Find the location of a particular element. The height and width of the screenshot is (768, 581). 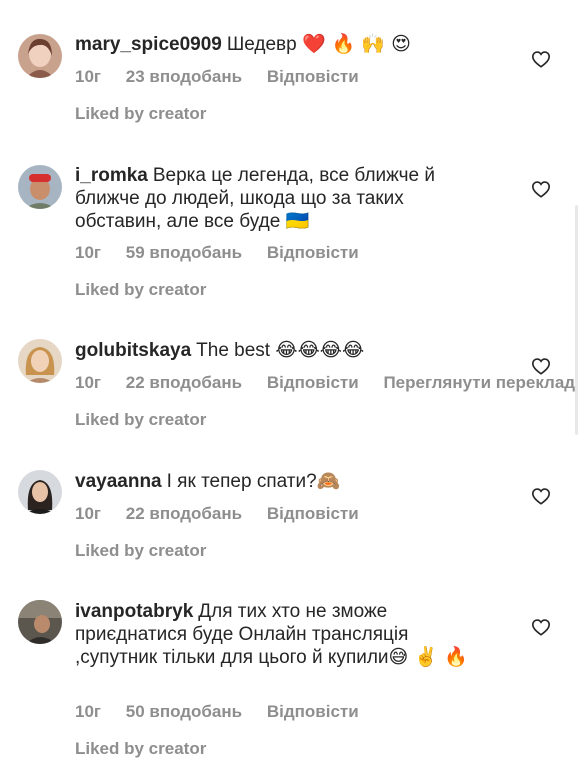

comment-text: vayaanna І як тепер спати?🙈 is located at coordinates (280, 481).